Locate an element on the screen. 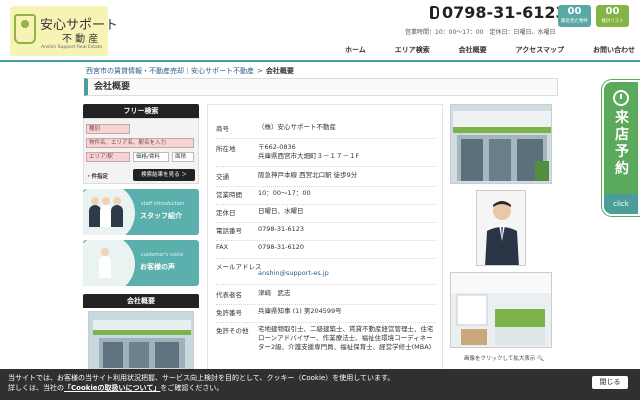 The height and width of the screenshot is (400, 640). table-row: 所在地 〒662-0836 兵庫県西宮市大畑町３－１７－１F is located at coordinates (326, 155).